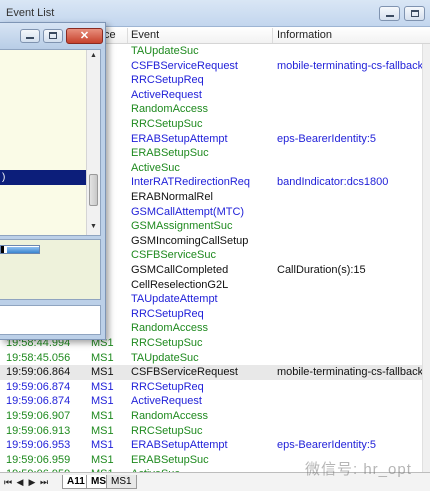 The width and height of the screenshot is (430, 491). Describe the element at coordinates (358, 469) in the screenshot. I see `watermark-text: 微信号: hr_opt` at that location.